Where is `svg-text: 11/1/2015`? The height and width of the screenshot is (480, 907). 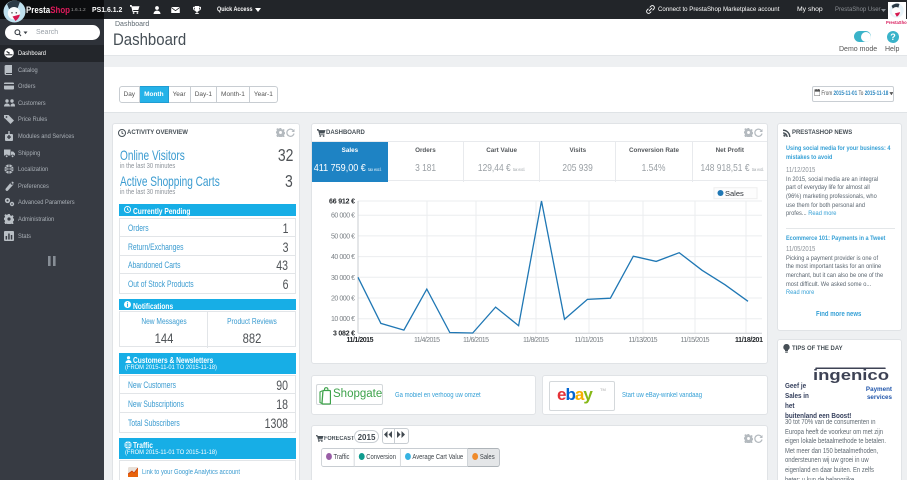
svg-text: 11/1/2015 is located at coordinates (360, 340).